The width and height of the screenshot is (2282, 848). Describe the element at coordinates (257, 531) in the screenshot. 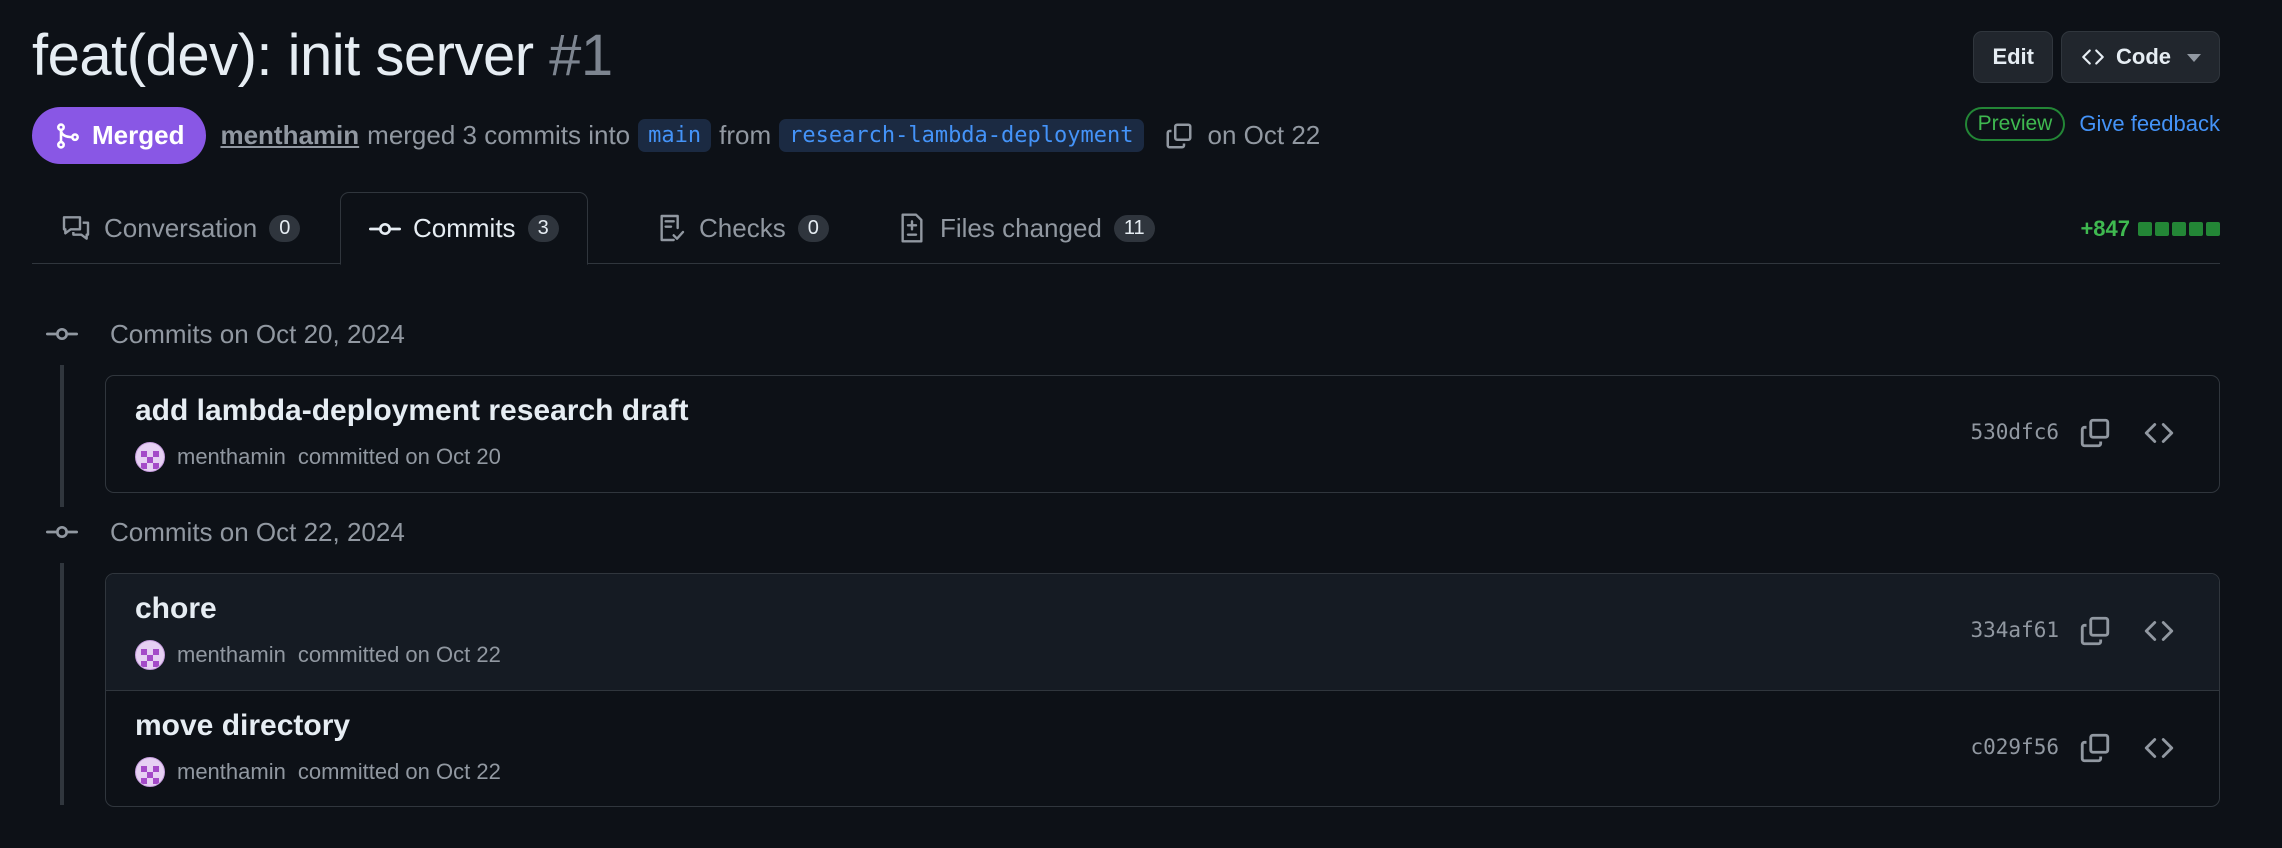

I see `commit-group-date: Commits on Oct 22, 2024` at that location.